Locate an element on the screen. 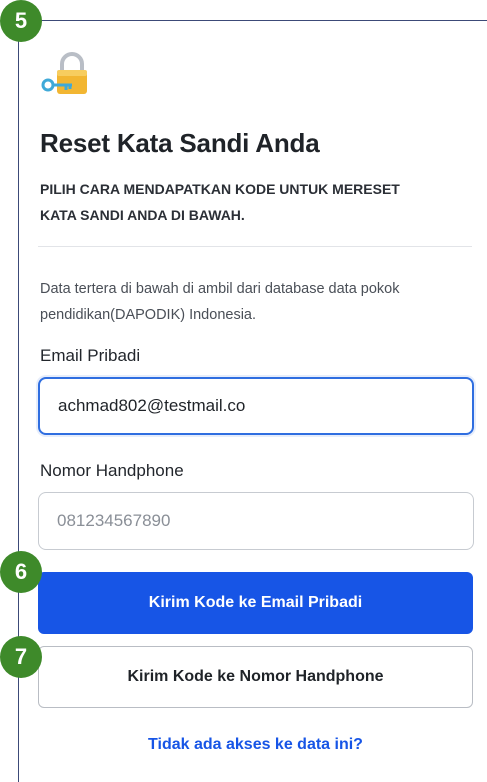 This screenshot has width=487, height=782. frame-border-top is located at coordinates (257, 20).